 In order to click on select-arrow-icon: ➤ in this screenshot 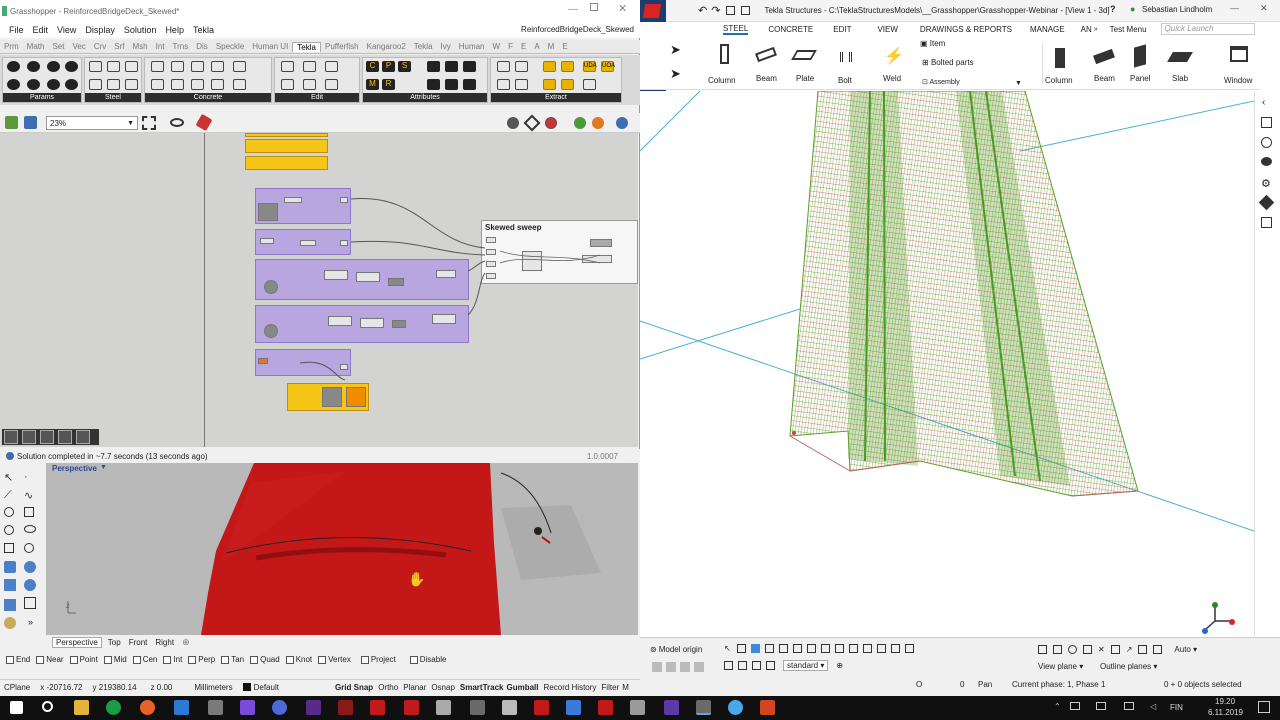, I will do `click(675, 74)`.